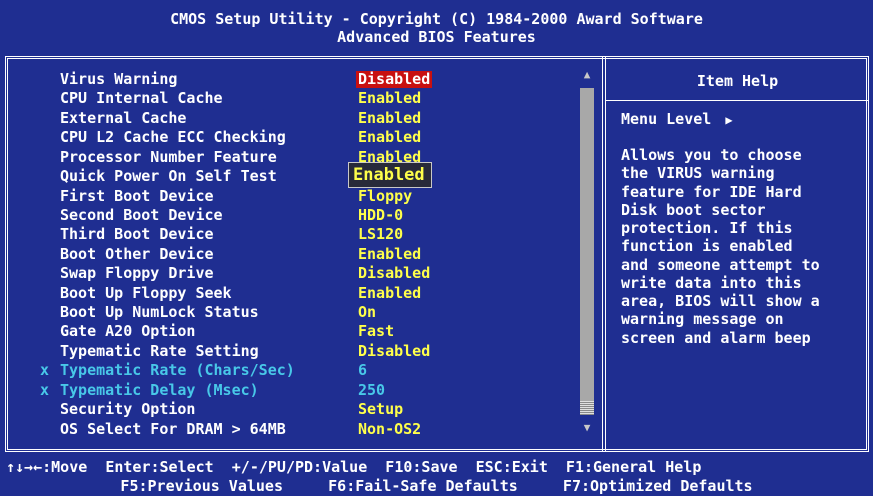 This screenshot has height=496, width=873. I want to click on setting-label: Security Option, so click(128, 409).